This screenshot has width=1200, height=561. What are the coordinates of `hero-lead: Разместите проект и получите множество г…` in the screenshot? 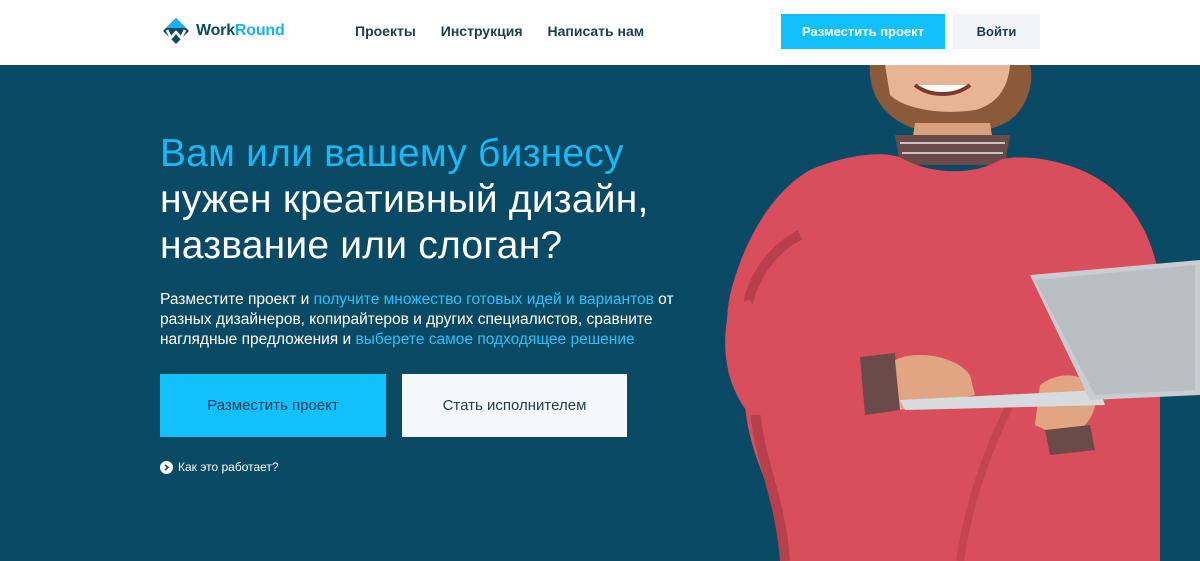 It's located at (420, 320).